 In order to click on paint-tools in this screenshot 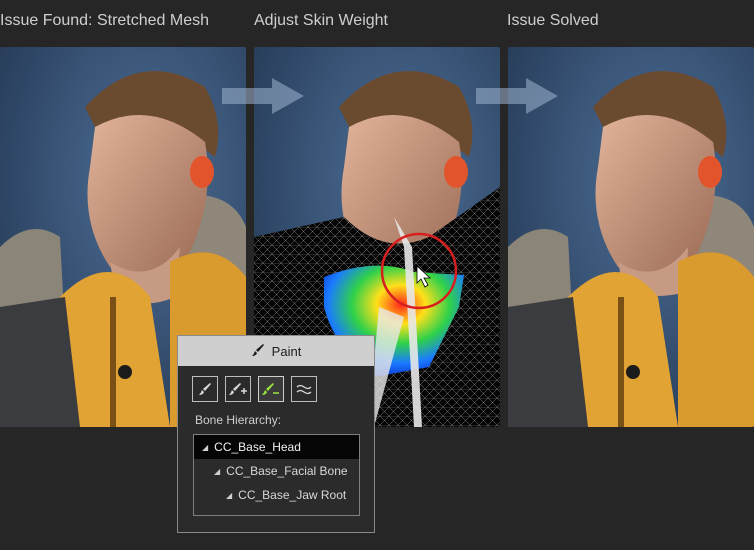, I will do `click(276, 384)`.